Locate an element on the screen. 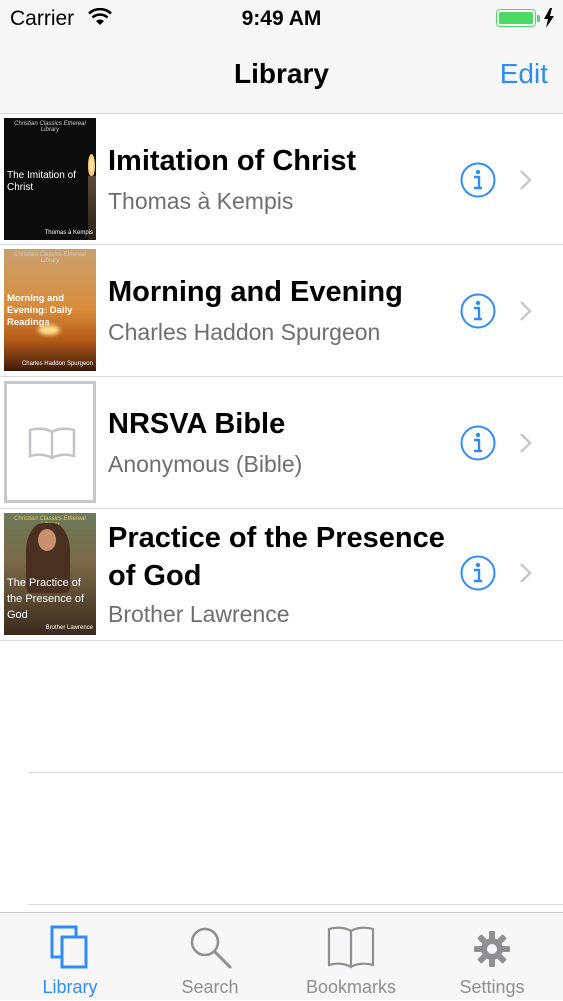 Image resolution: width=563 pixels, height=1001 pixels. status-bar: Carrier 9:49 AM is located at coordinates (281, 19).